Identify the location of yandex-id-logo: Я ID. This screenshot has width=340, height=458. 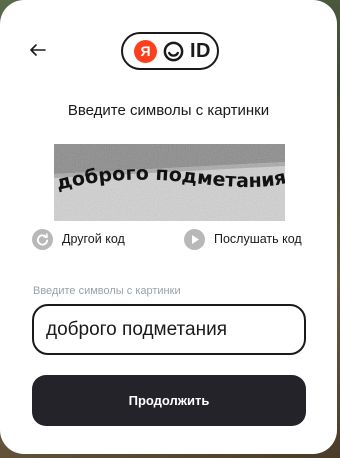
(170, 51).